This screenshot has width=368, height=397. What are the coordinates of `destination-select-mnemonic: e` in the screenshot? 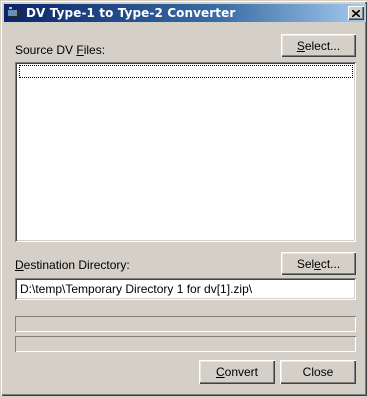 It's located at (317, 263).